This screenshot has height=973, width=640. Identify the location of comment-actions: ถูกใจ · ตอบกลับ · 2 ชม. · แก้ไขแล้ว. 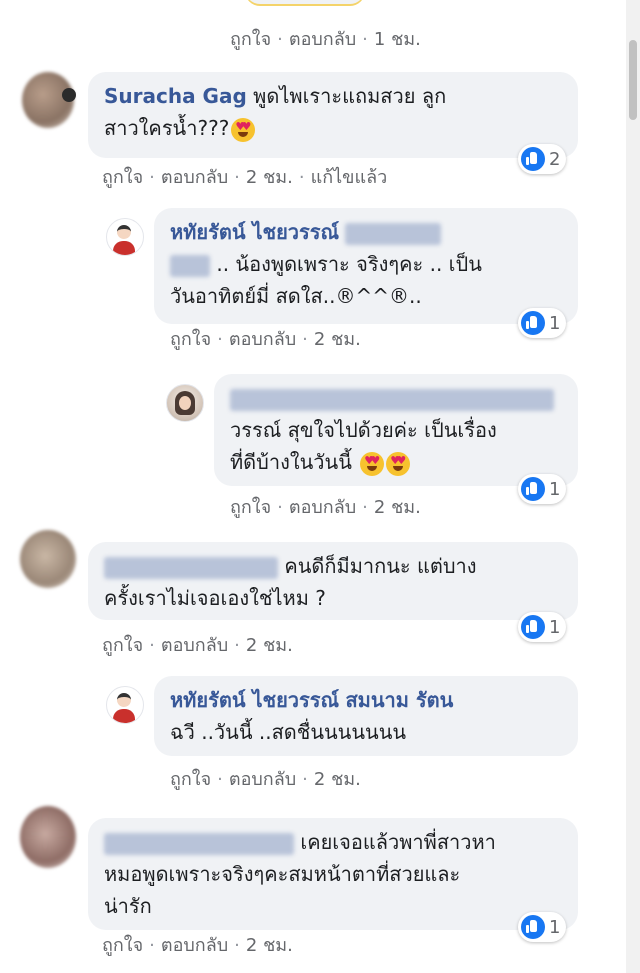
(244, 176).